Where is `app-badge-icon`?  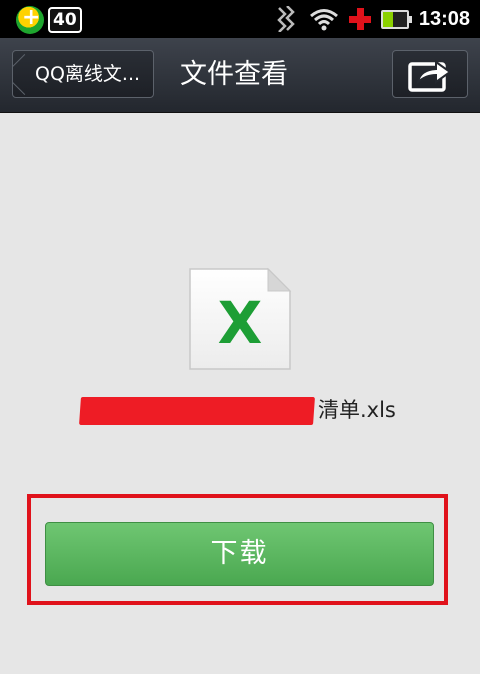 app-badge-icon is located at coordinates (30, 19).